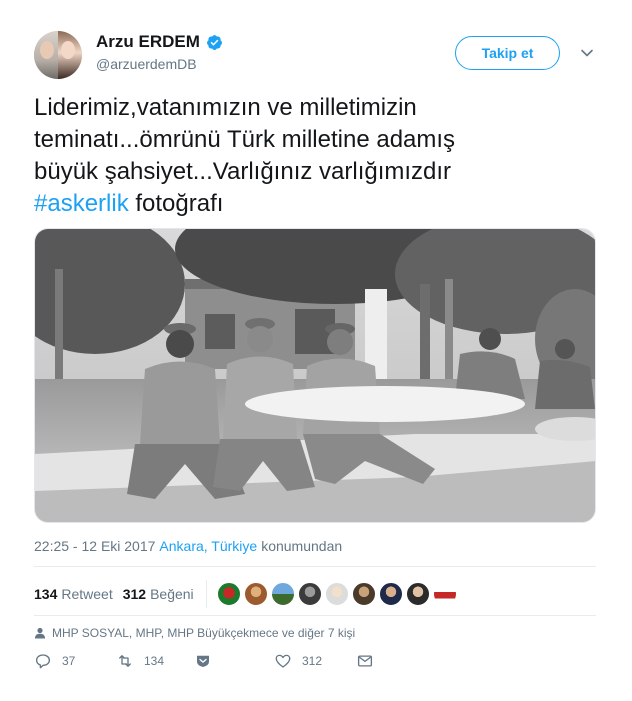  What do you see at coordinates (172, 594) in the screenshot?
I see `like-stat-label: Beğeni` at bounding box center [172, 594].